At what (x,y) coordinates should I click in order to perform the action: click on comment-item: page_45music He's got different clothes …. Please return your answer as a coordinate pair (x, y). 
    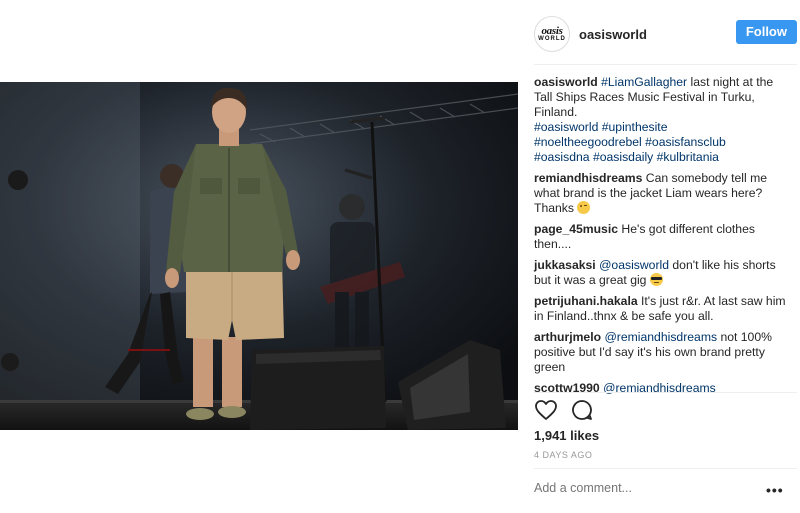
    Looking at the image, I should click on (661, 237).